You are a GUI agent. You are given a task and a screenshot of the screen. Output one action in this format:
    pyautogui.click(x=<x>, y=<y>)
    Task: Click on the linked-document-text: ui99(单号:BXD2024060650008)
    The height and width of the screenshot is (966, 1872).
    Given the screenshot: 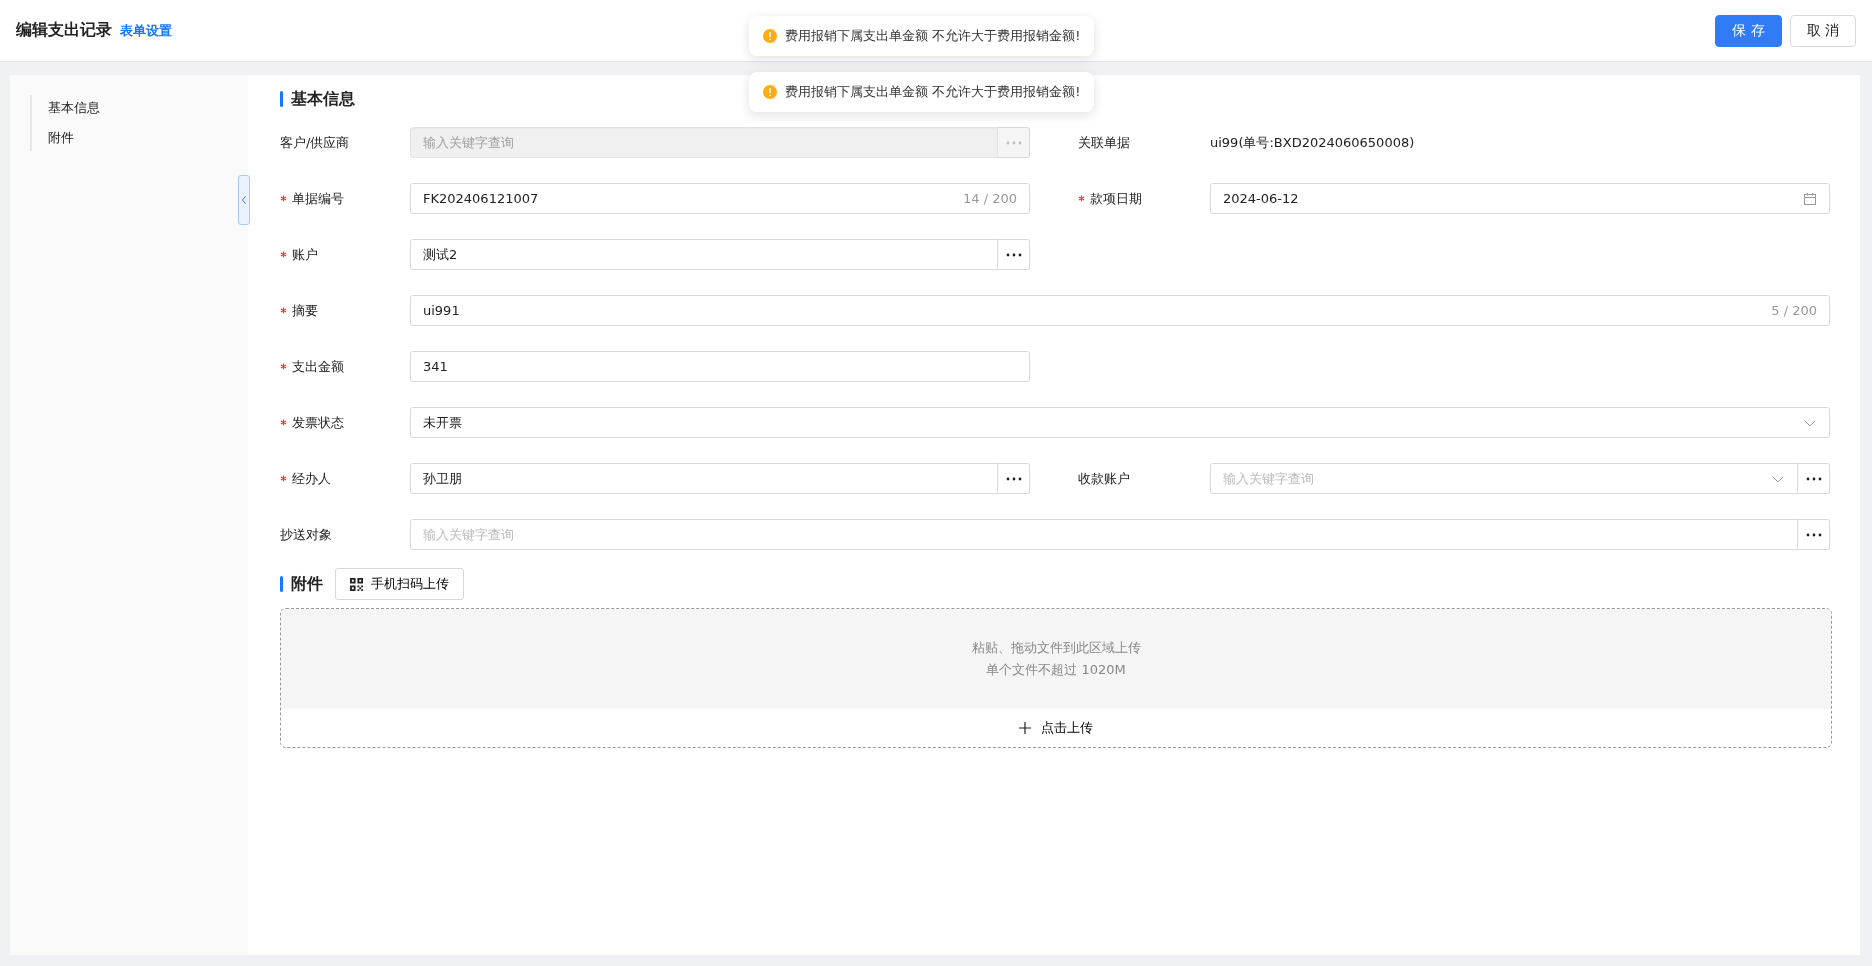 What is the action you would take?
    pyautogui.click(x=1313, y=142)
    